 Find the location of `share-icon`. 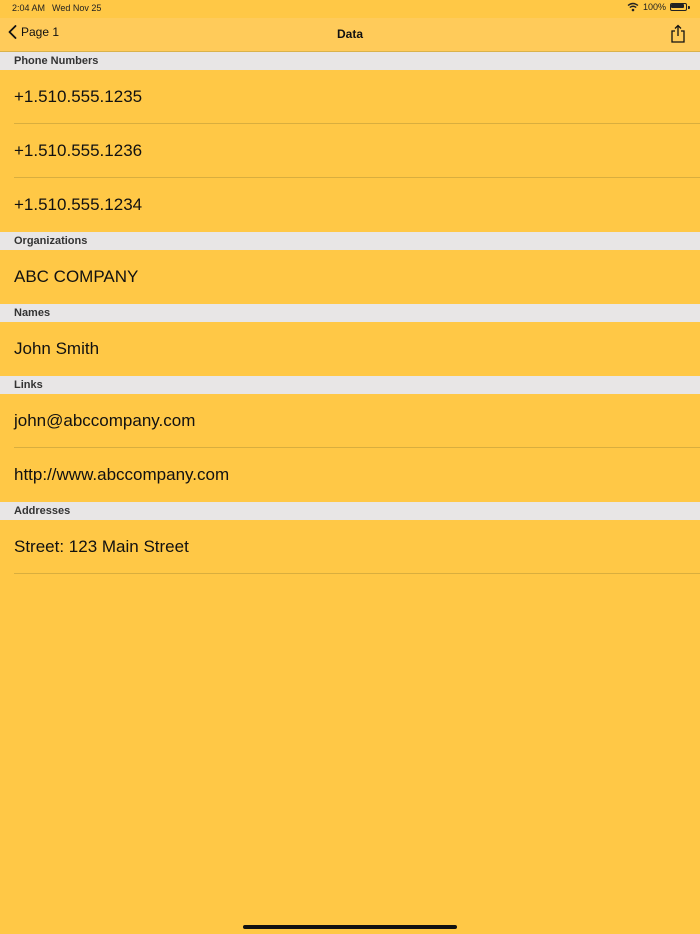

share-icon is located at coordinates (678, 36).